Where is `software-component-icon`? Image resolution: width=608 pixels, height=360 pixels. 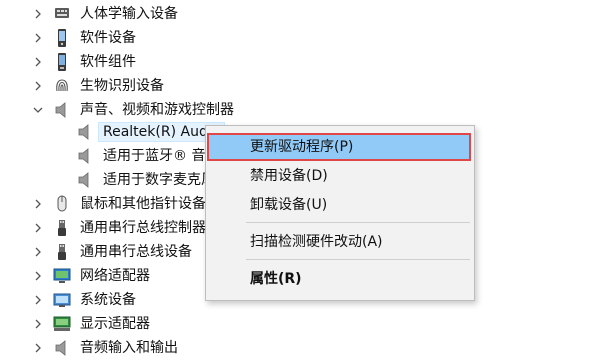
software-component-icon is located at coordinates (62, 62).